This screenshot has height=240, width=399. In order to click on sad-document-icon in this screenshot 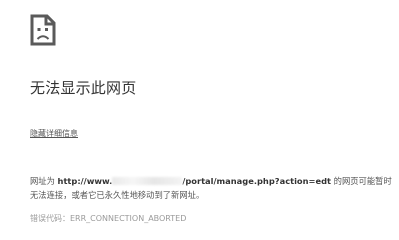, I will do `click(43, 30)`.